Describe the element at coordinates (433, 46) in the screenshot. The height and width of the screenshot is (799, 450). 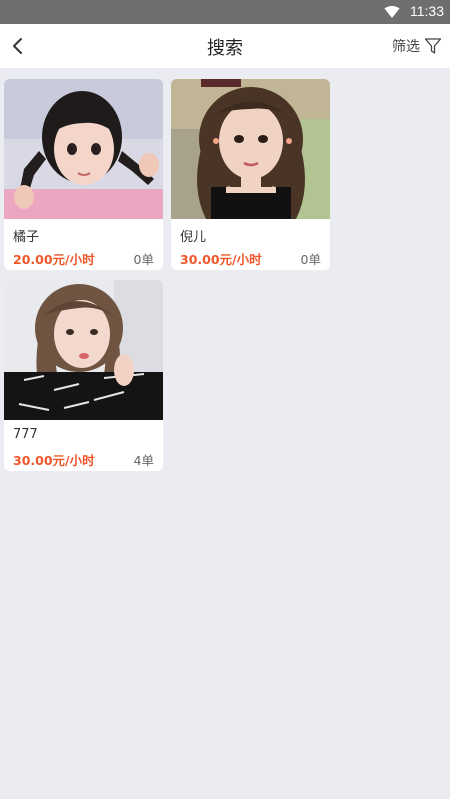
I see `funnel-icon` at that location.